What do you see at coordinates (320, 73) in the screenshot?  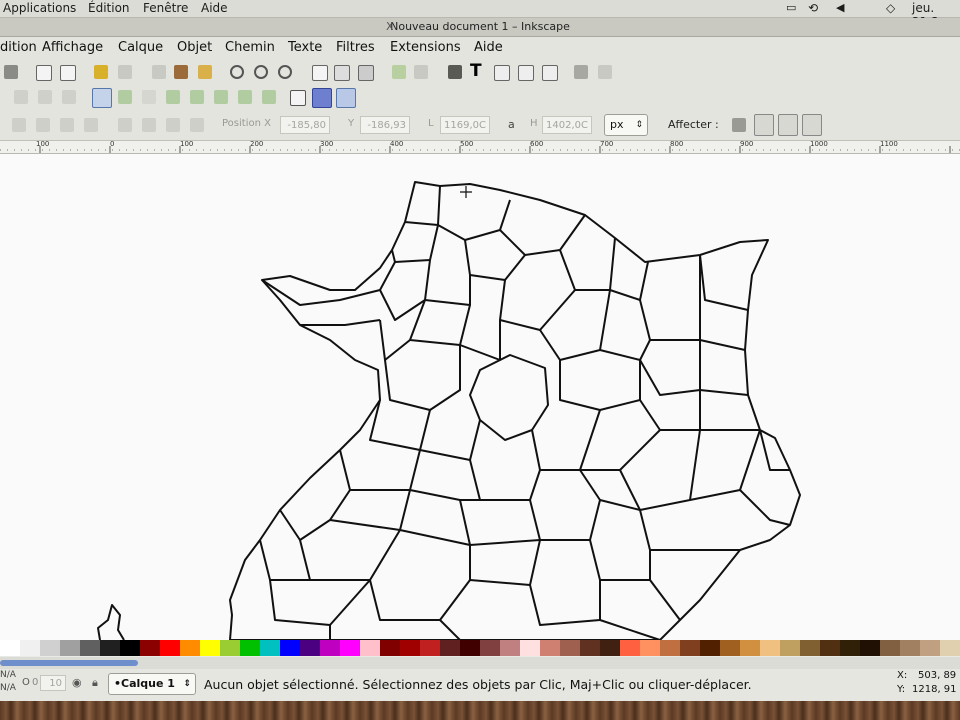 I see `duplicate-icon` at bounding box center [320, 73].